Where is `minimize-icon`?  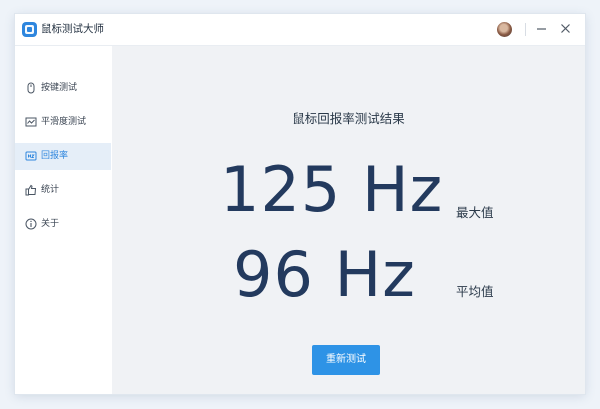
minimize-icon is located at coordinates (541, 29).